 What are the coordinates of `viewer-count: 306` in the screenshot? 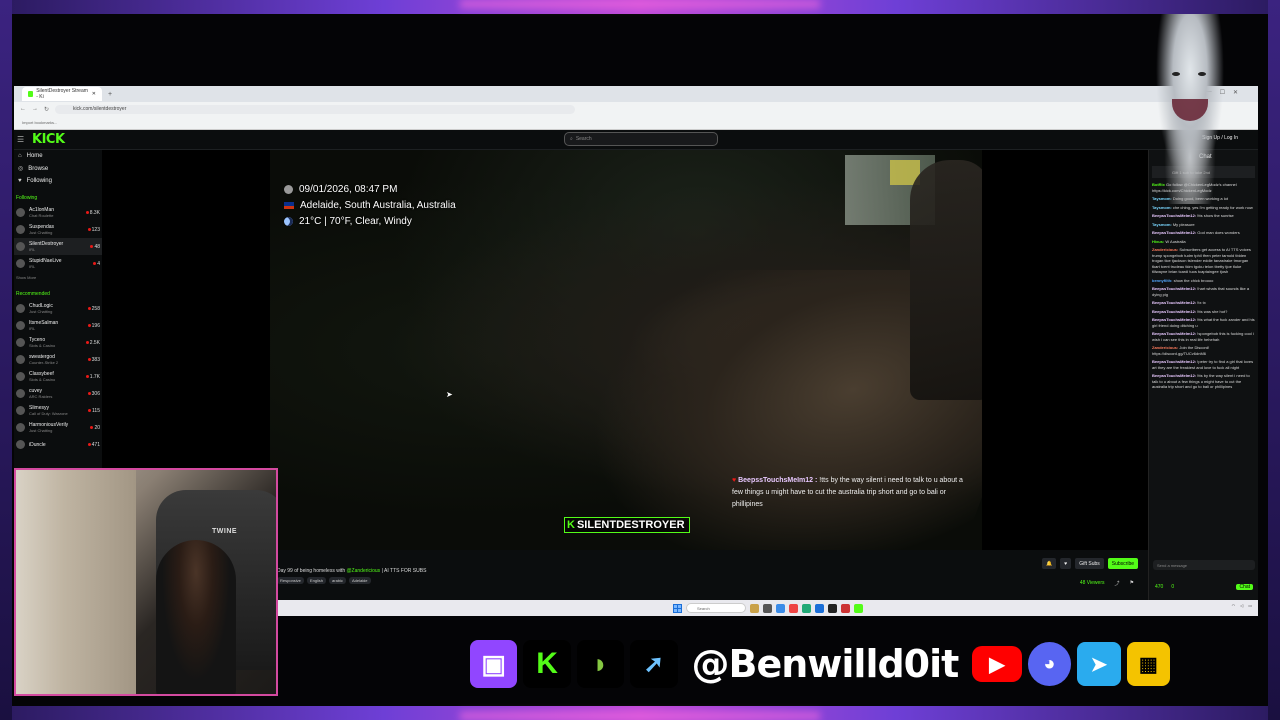 It's located at (93, 393).